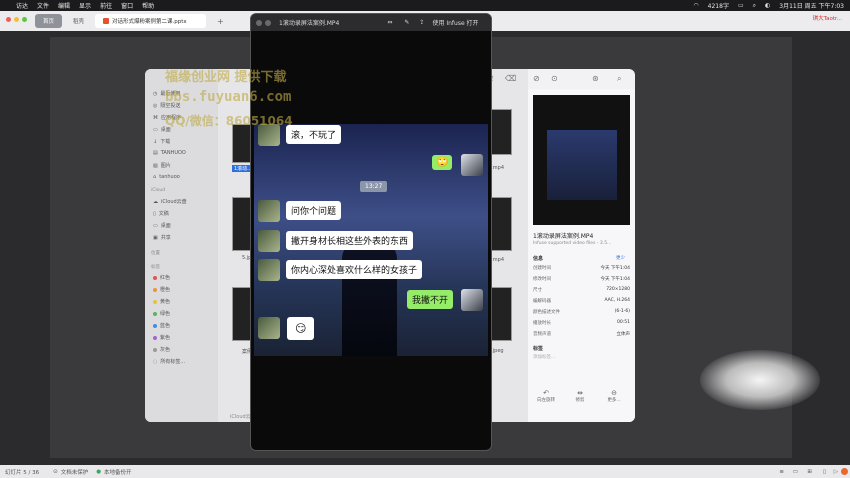 The height and width of the screenshot is (478, 850). What do you see at coordinates (165, 350) in the screenshot?
I see `sidebar-item-label: 灰色` at bounding box center [165, 350].